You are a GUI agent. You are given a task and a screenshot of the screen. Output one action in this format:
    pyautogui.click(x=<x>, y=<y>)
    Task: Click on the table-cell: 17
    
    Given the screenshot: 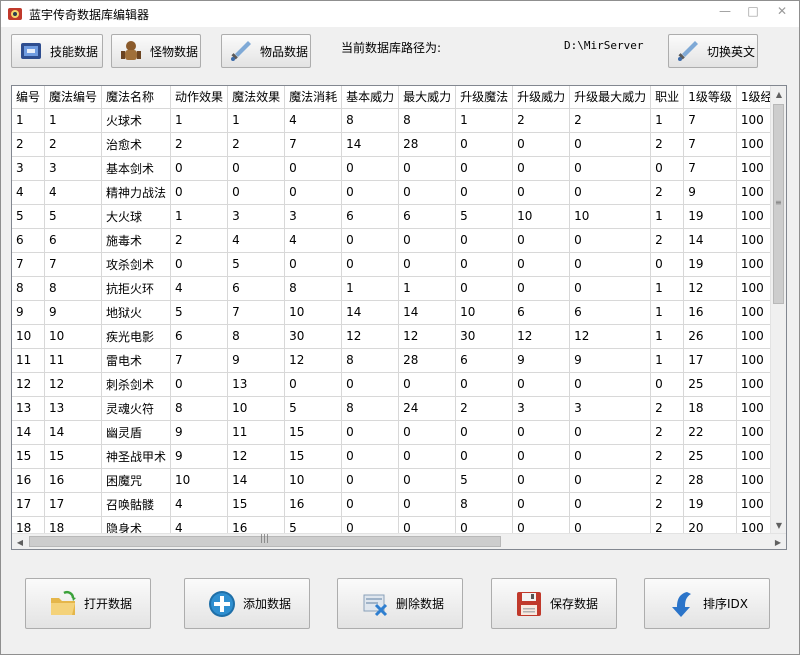 What is the action you would take?
    pyautogui.click(x=29, y=504)
    